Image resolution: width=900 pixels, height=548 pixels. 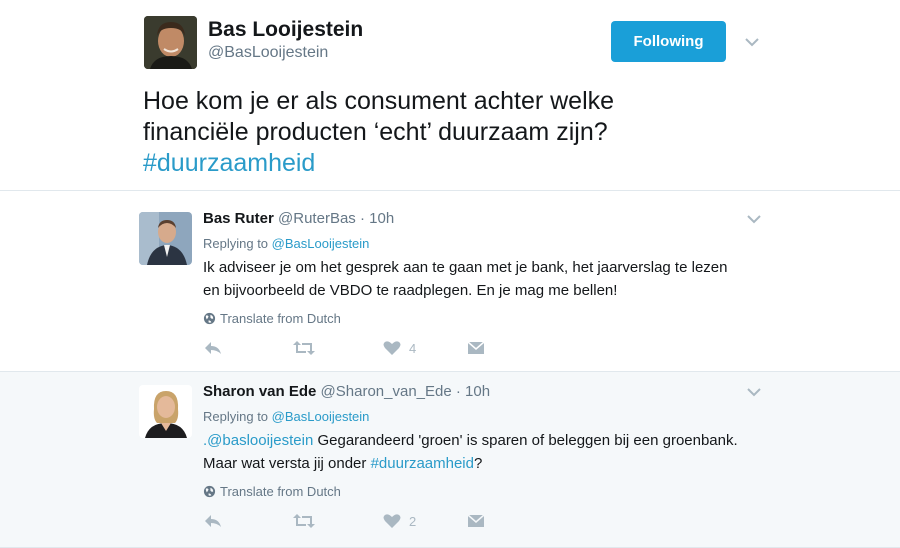 I want to click on reply-text-segment: ?, so click(x=478, y=463).